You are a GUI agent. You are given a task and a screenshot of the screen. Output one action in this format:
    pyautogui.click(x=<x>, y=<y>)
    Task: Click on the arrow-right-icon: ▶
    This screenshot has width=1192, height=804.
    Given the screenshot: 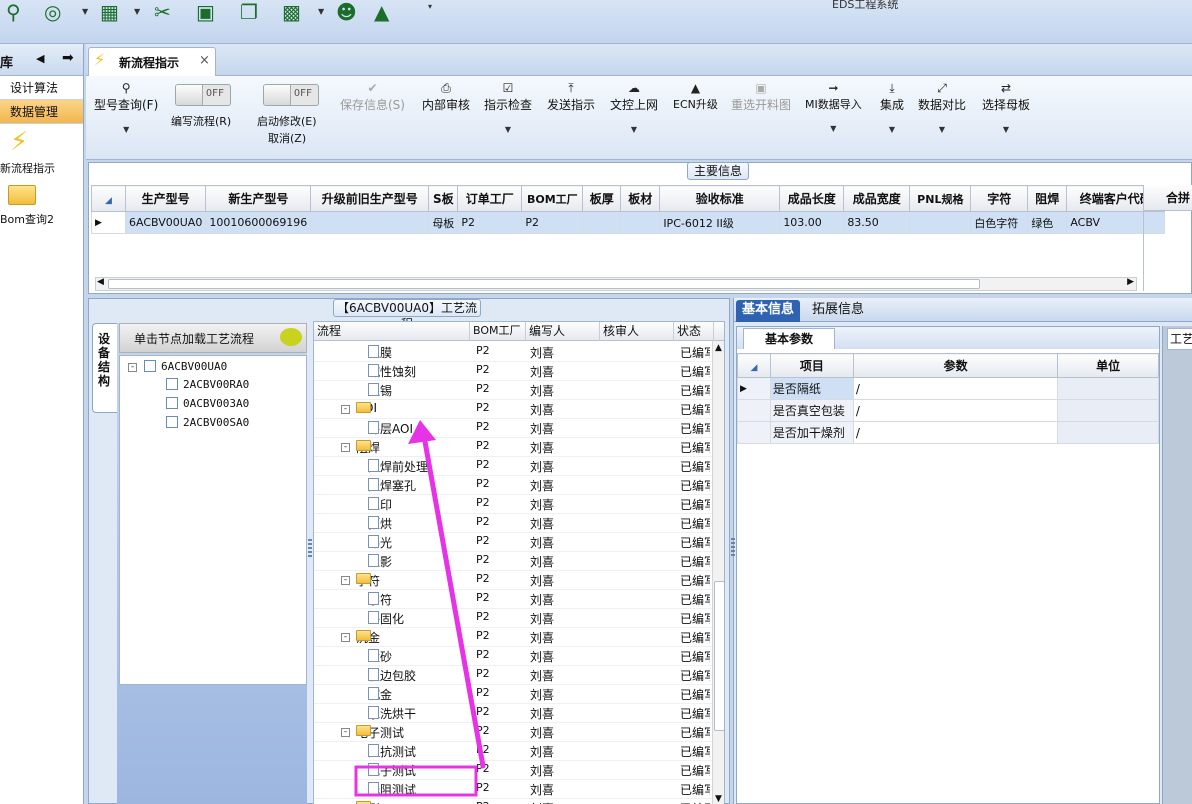 What is the action you would take?
    pyautogui.click(x=1130, y=282)
    